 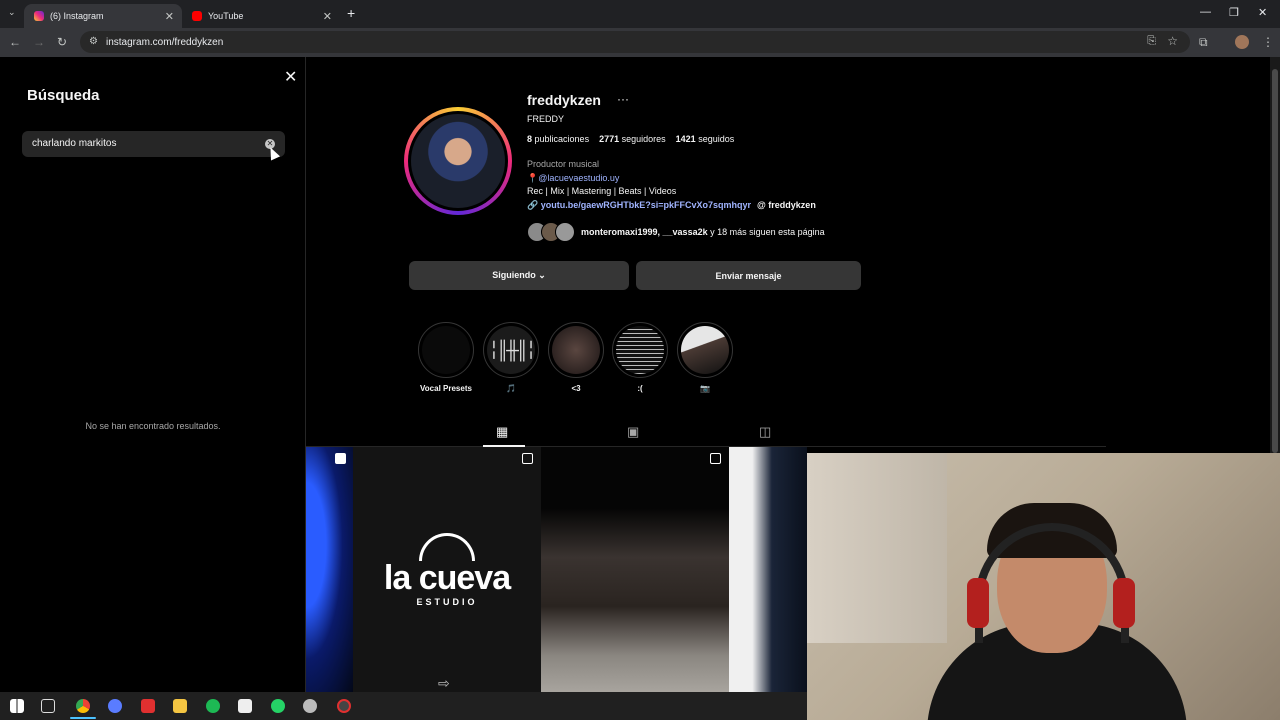 I want to click on recorder-icon, so click(x=344, y=706).